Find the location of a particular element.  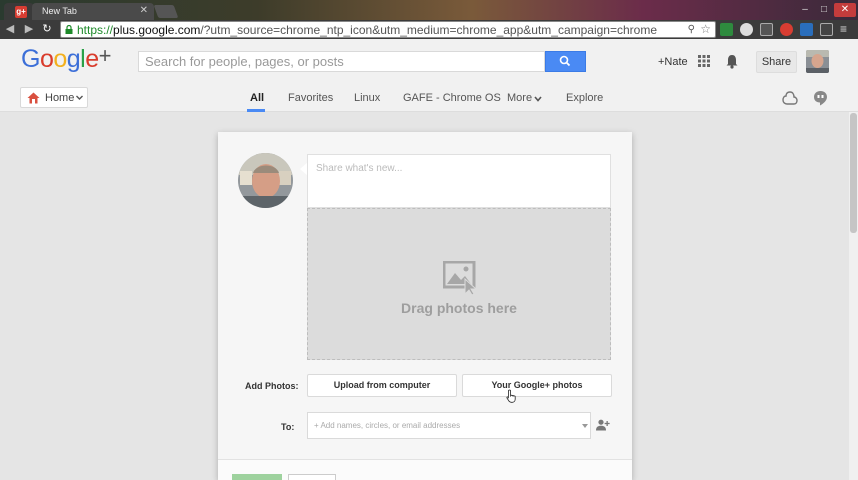

home-dropdown-button: Home is located at coordinates (54, 97).